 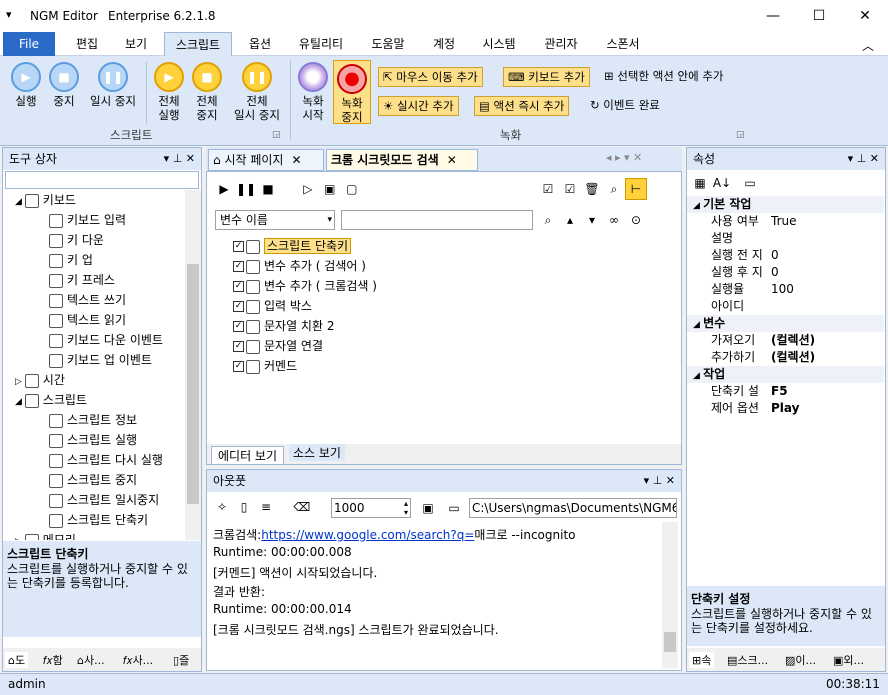 I want to click on tab-account: 계정, so click(x=444, y=44).